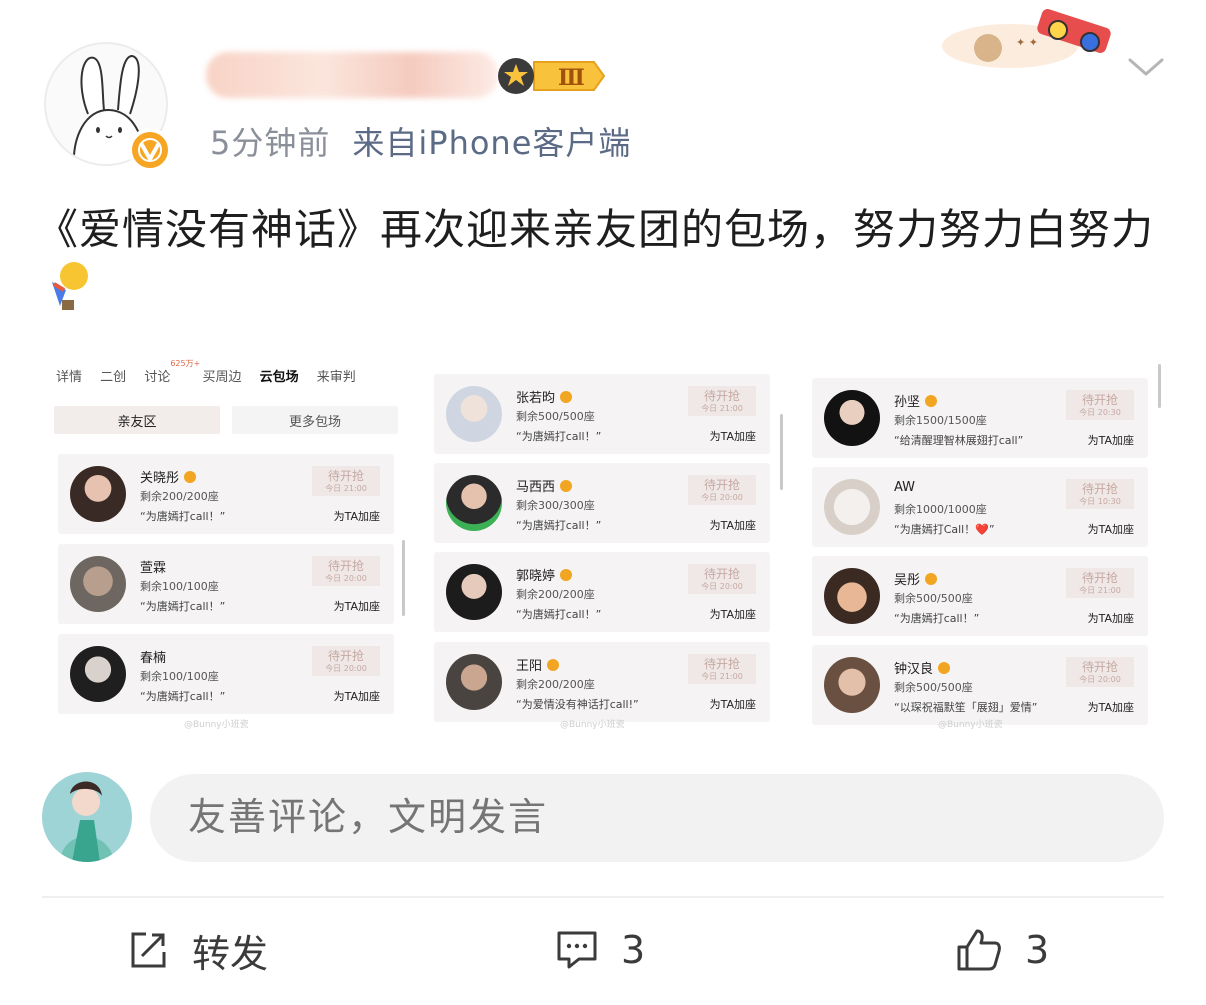 Image resolution: width=1206 pixels, height=1005 pixels. Describe the element at coordinates (595, 229) in the screenshot. I see `post-text: 《爱情没有神话》再次迎来亲友团的包场，努力努力白努力` at that location.